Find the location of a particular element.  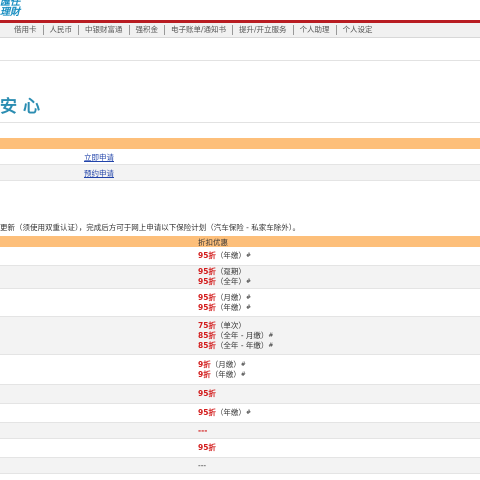

discount-row: 95折（月缴）# 95折（年缴）# is located at coordinates (240, 303).